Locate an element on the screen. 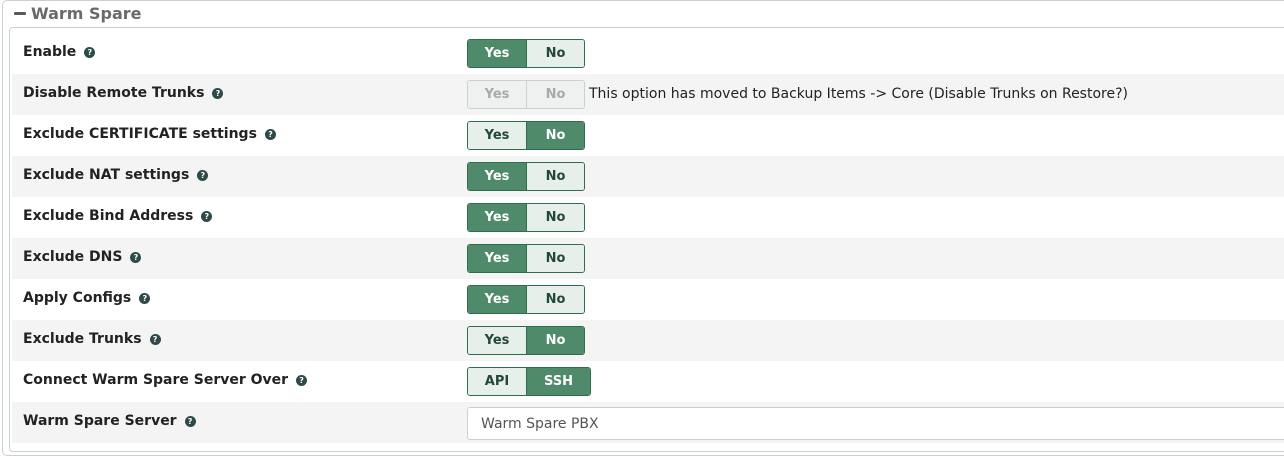  exclude-bind-address-toggle: Yes No is located at coordinates (526, 217).